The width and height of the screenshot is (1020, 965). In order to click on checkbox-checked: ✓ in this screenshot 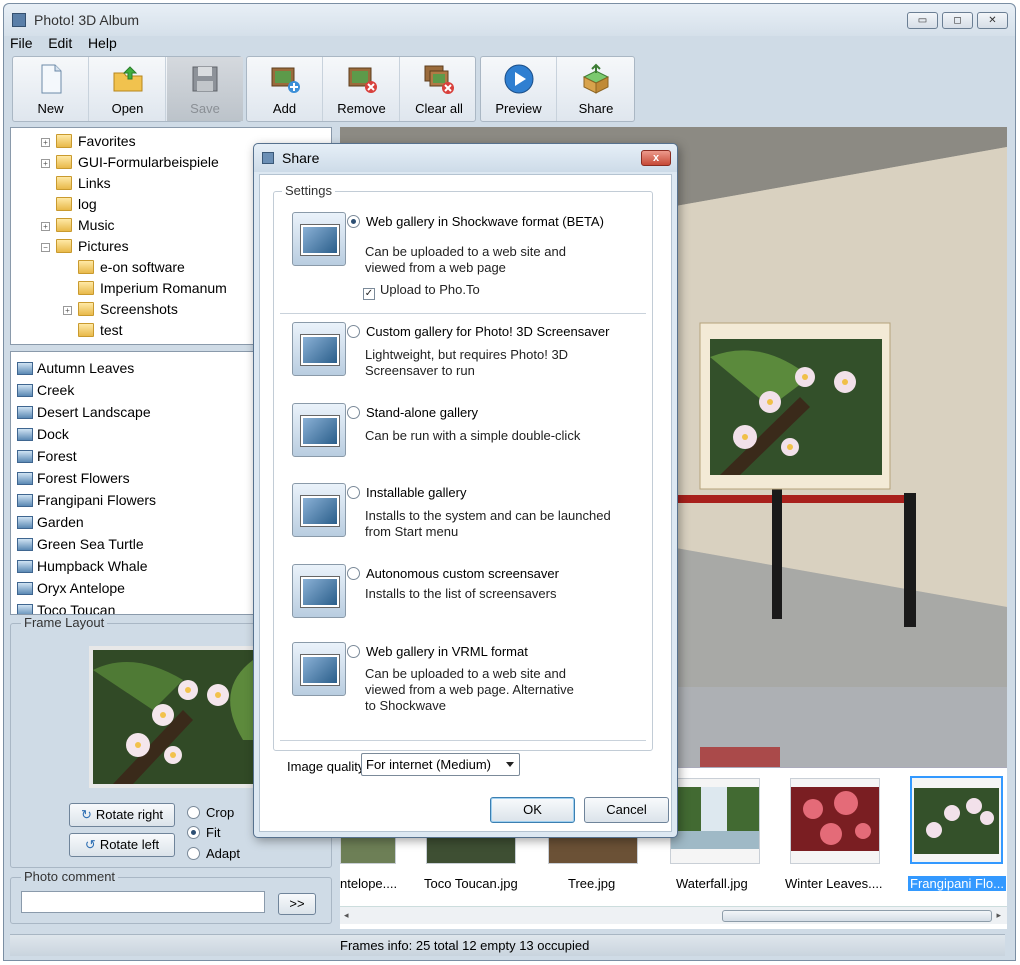, I will do `click(369, 294)`.